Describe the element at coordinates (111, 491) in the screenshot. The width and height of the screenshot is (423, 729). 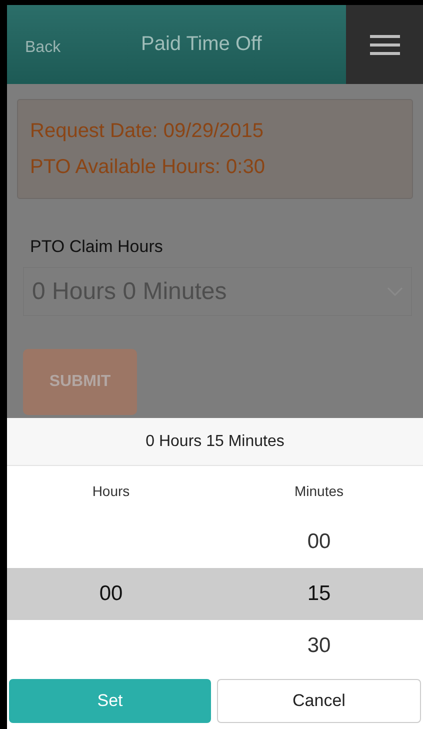
I see `column-heading: Hours` at that location.